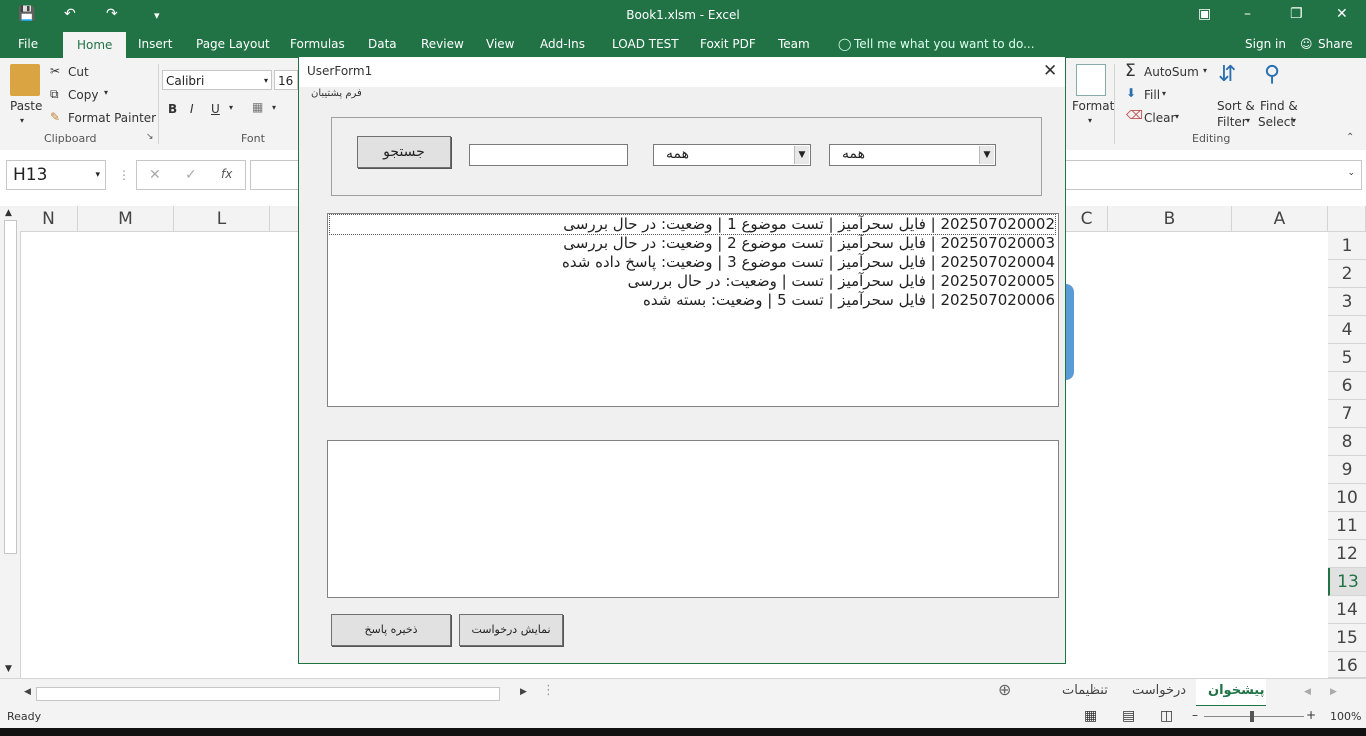 This screenshot has width=1366, height=736. Describe the element at coordinates (1347, 302) in the screenshot. I see `row-header: 3` at that location.